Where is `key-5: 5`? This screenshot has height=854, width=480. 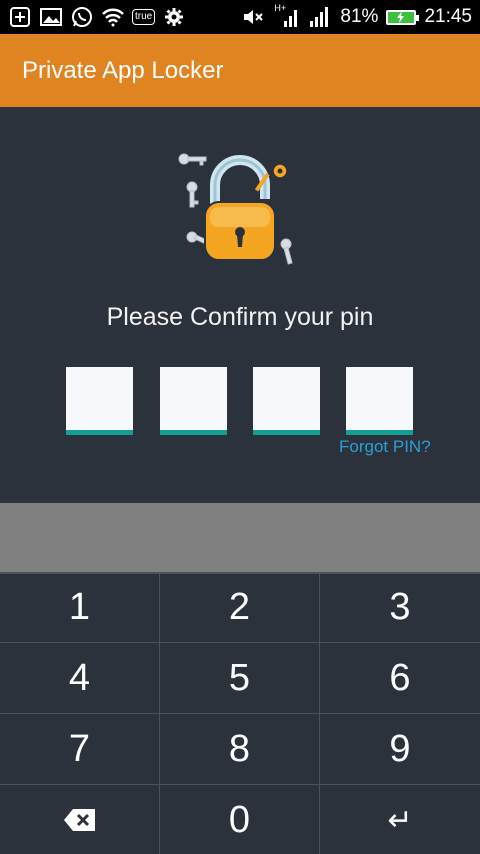
key-5: 5 is located at coordinates (240, 678).